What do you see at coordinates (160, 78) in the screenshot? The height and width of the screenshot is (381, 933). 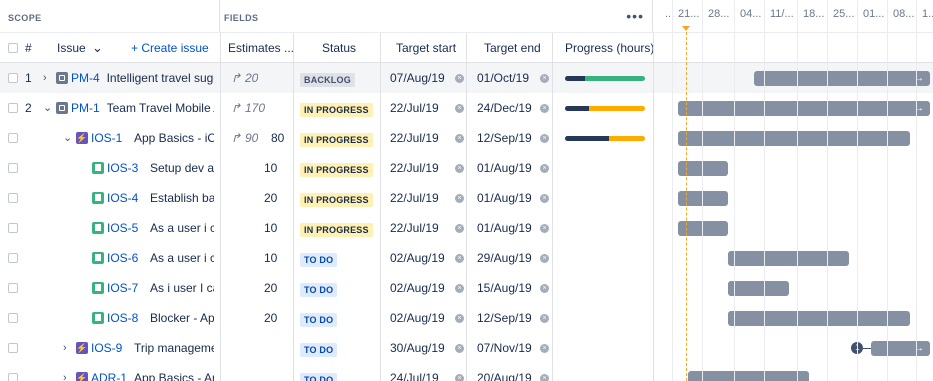 I see `issue-title: Intelligent travel sugg` at bounding box center [160, 78].